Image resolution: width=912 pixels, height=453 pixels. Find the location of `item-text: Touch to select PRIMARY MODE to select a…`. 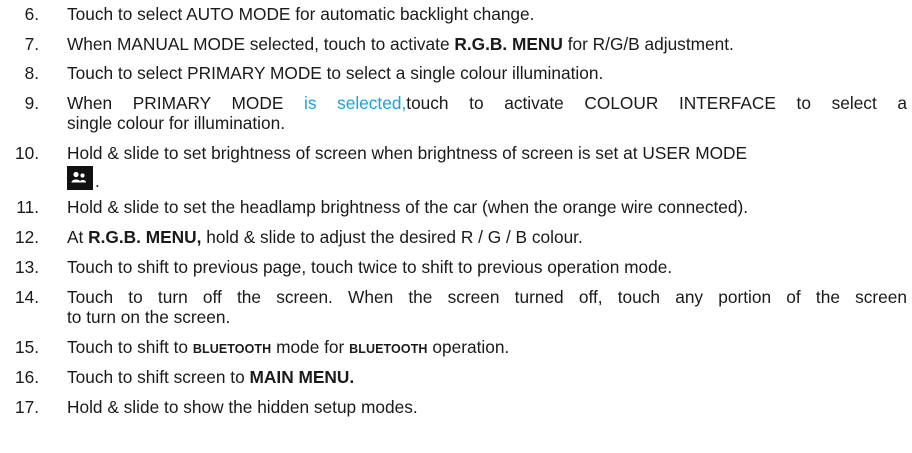

item-text: Touch to select PRIMARY MODE to select a… is located at coordinates (335, 73).